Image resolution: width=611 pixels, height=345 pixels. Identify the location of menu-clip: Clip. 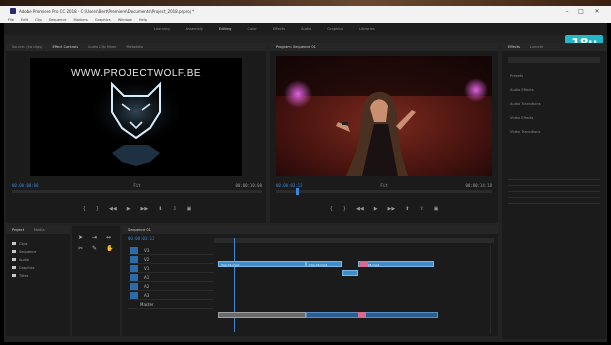
(38, 20).